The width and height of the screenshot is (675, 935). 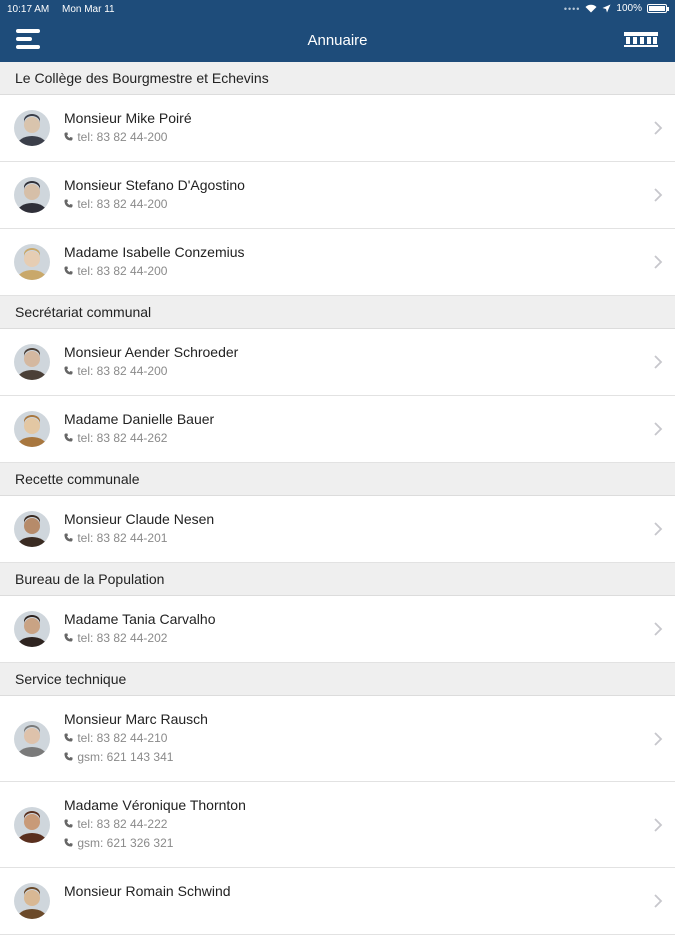 I want to click on status-indicators: •••• 100%, so click(x=616, y=8).